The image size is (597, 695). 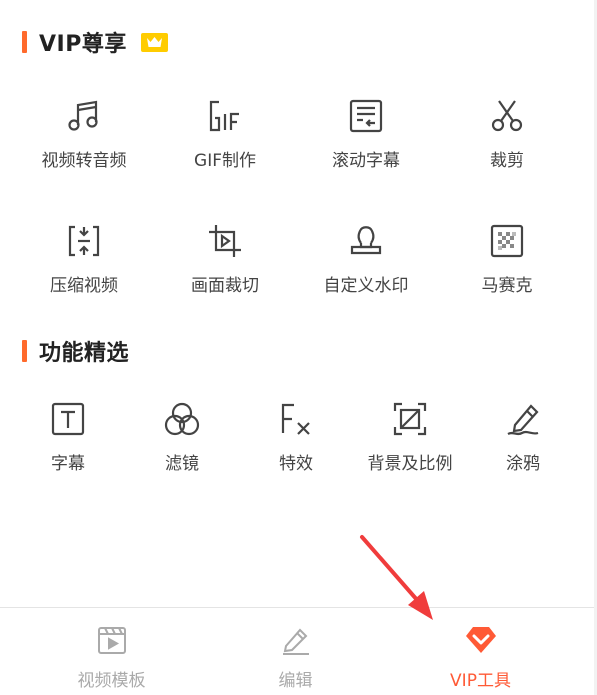 What do you see at coordinates (84, 161) in the screenshot?
I see `tool-label: 视频转音频` at bounding box center [84, 161].